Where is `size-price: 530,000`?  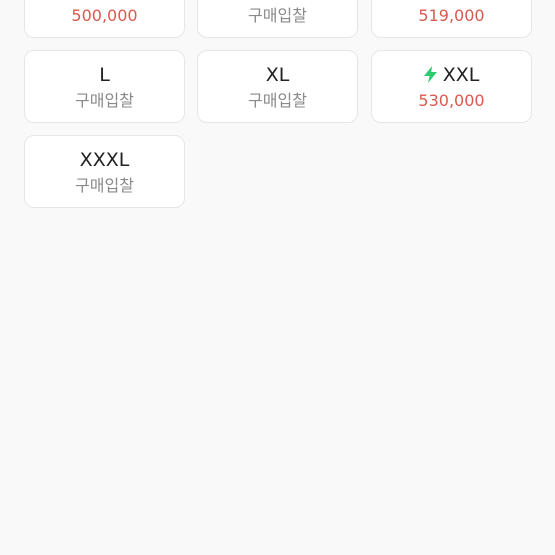 size-price: 530,000 is located at coordinates (451, 100).